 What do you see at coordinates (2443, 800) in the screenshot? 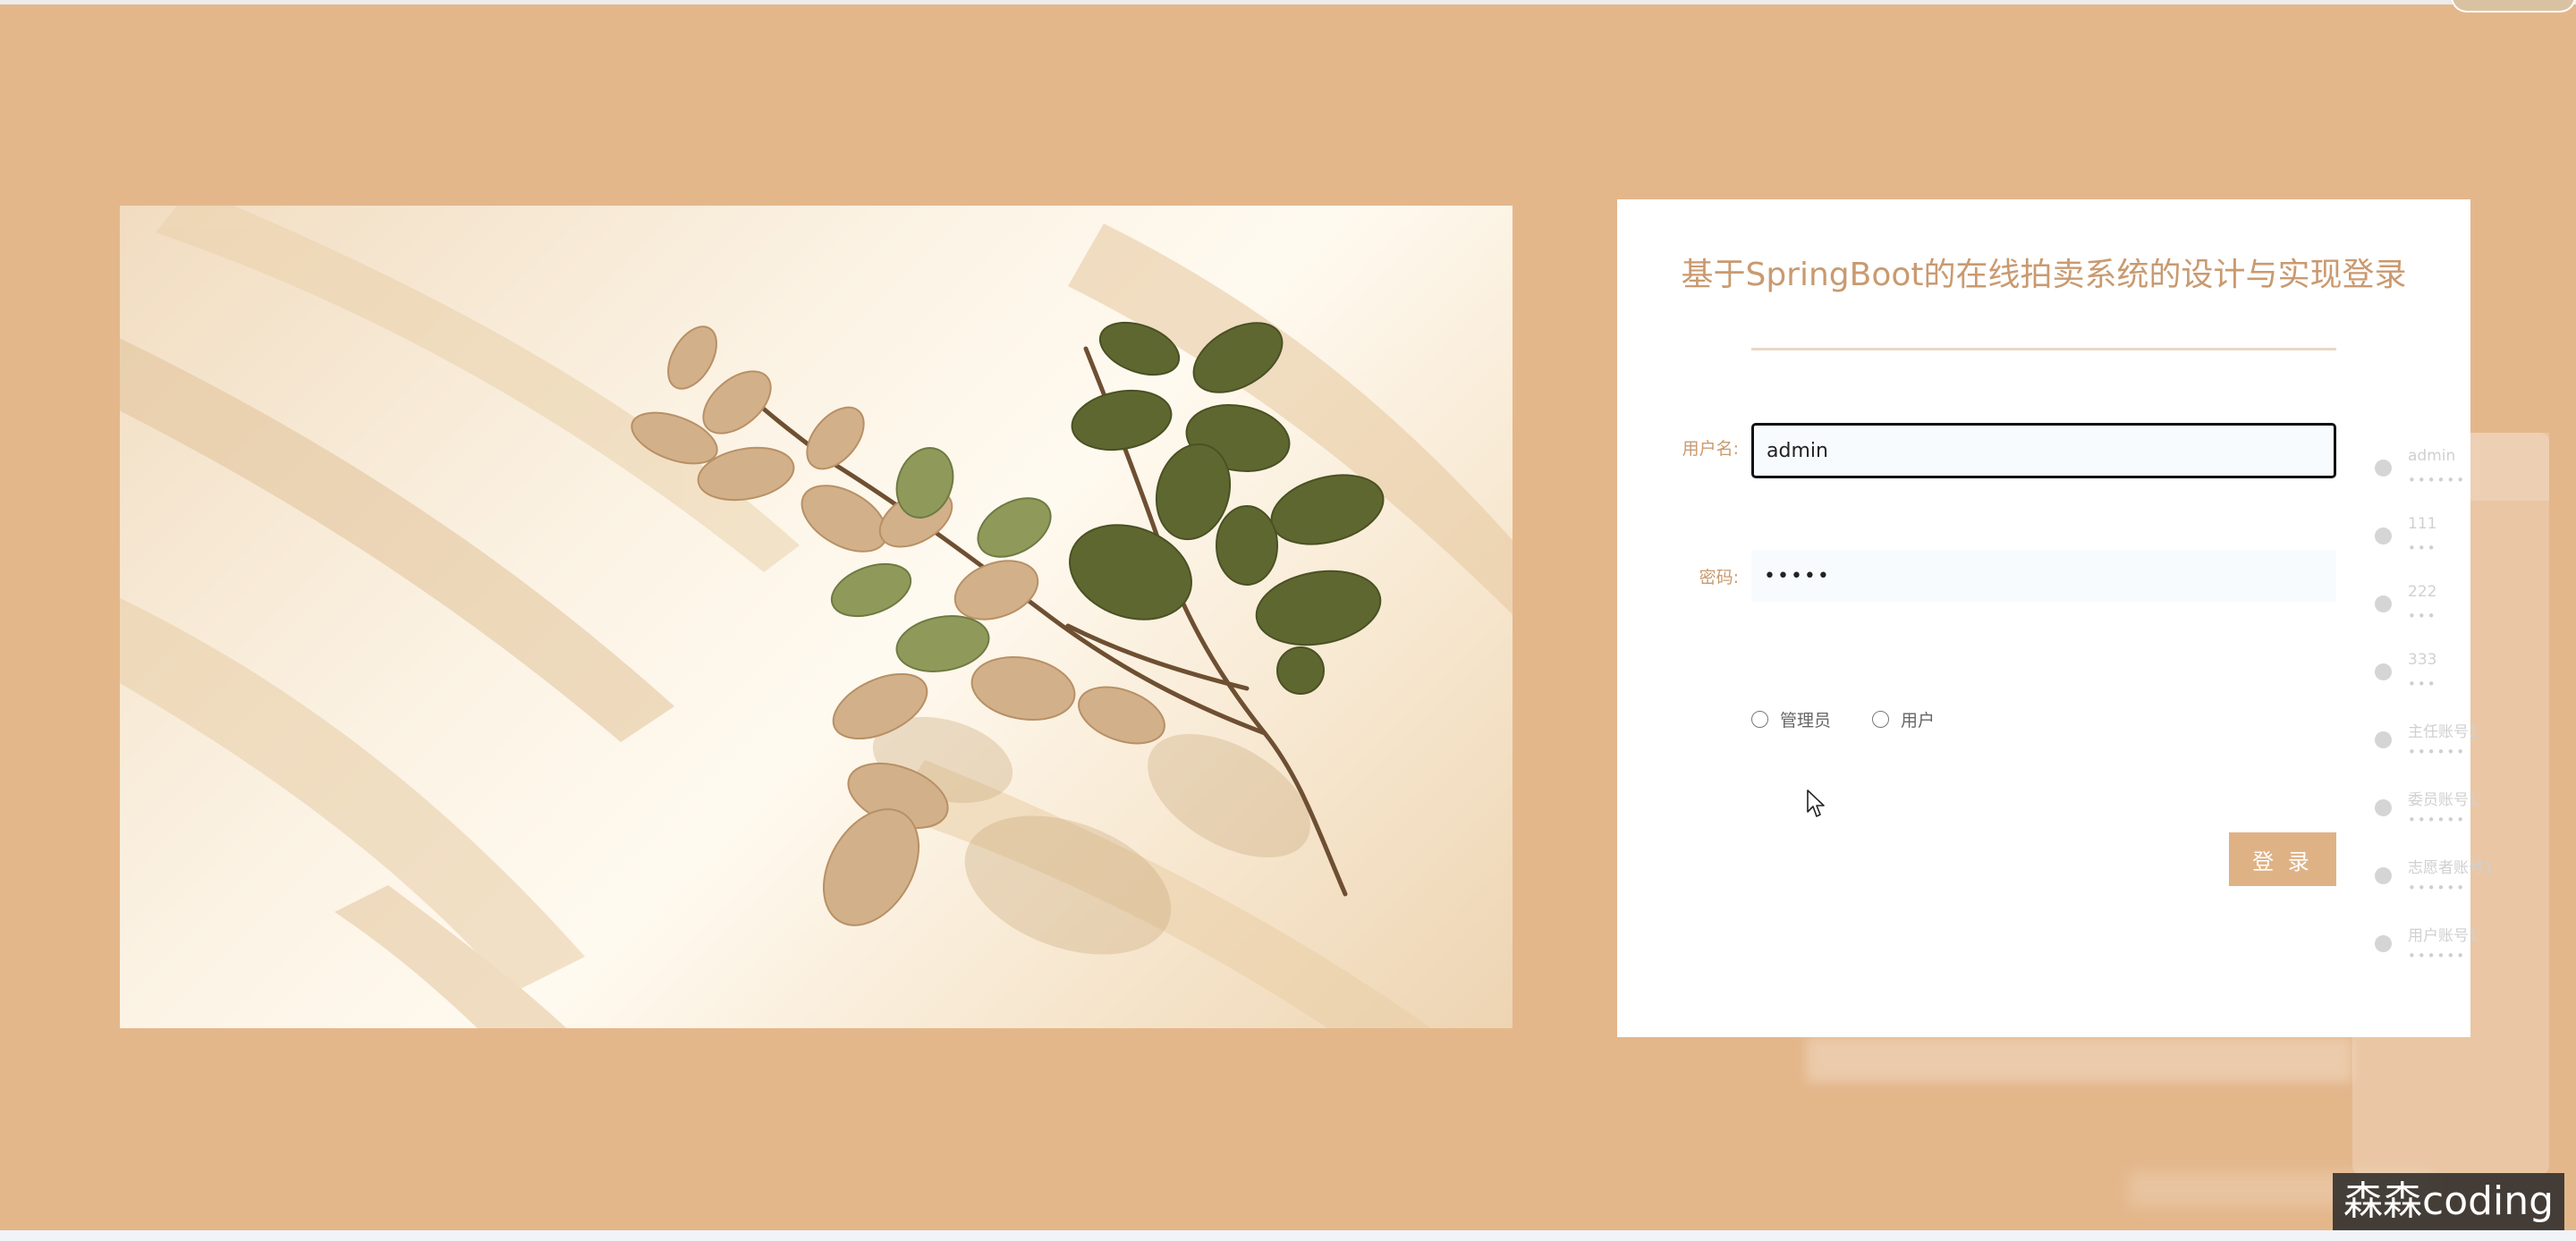
I see `autofill-user: 委员账号1` at bounding box center [2443, 800].